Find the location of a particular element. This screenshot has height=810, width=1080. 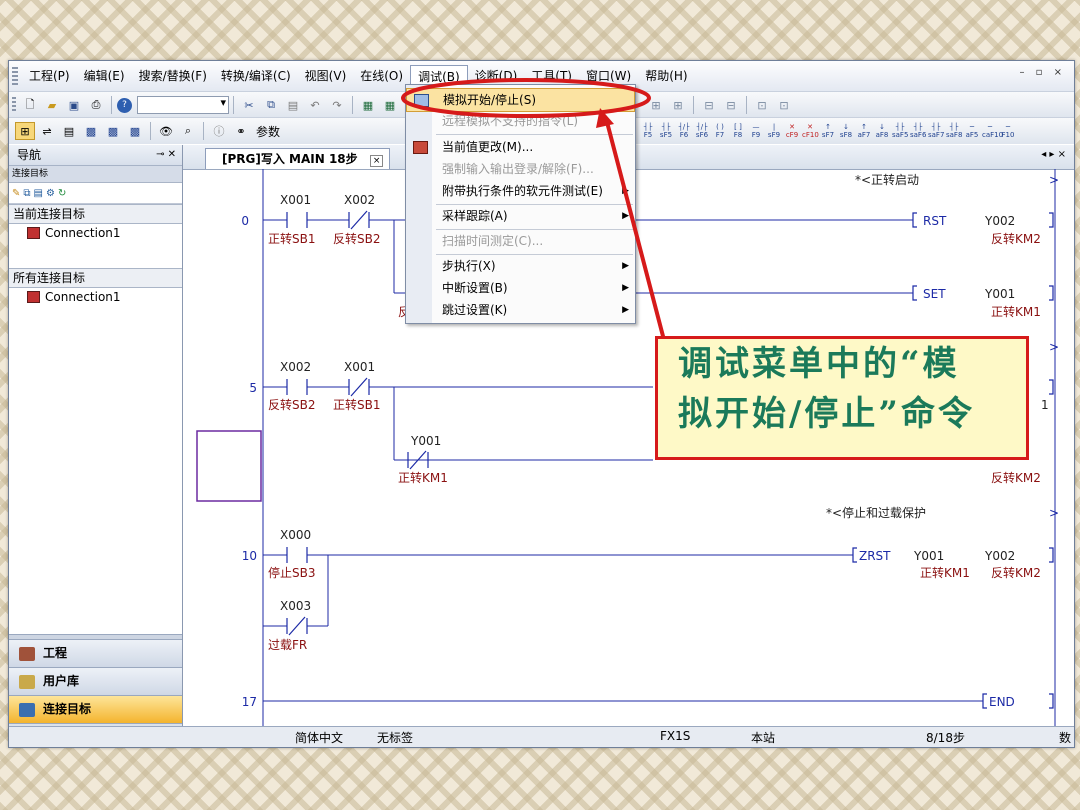

menu-help: 帮助(H) is located at coordinates (666, 76).